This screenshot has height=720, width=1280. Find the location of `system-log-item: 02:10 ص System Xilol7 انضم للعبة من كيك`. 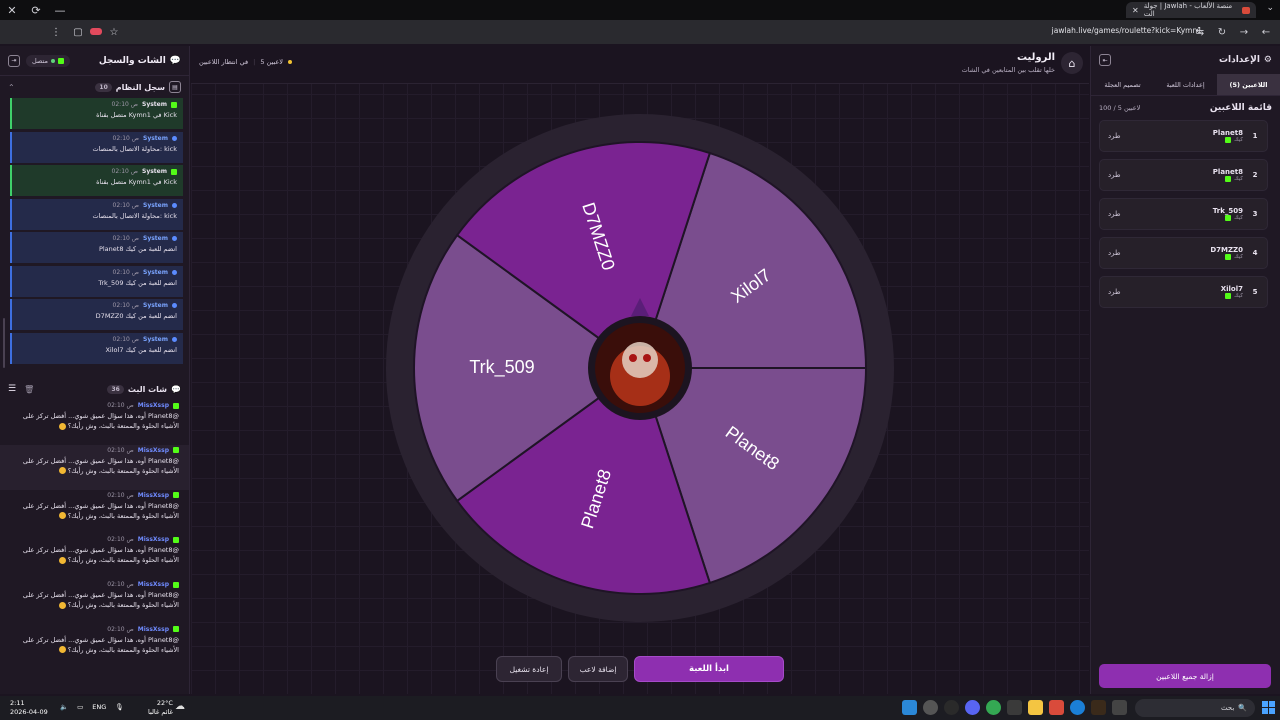

system-log-item: 02:10 ص System Xilol7 انضم للعبة من كيك is located at coordinates (96, 348).